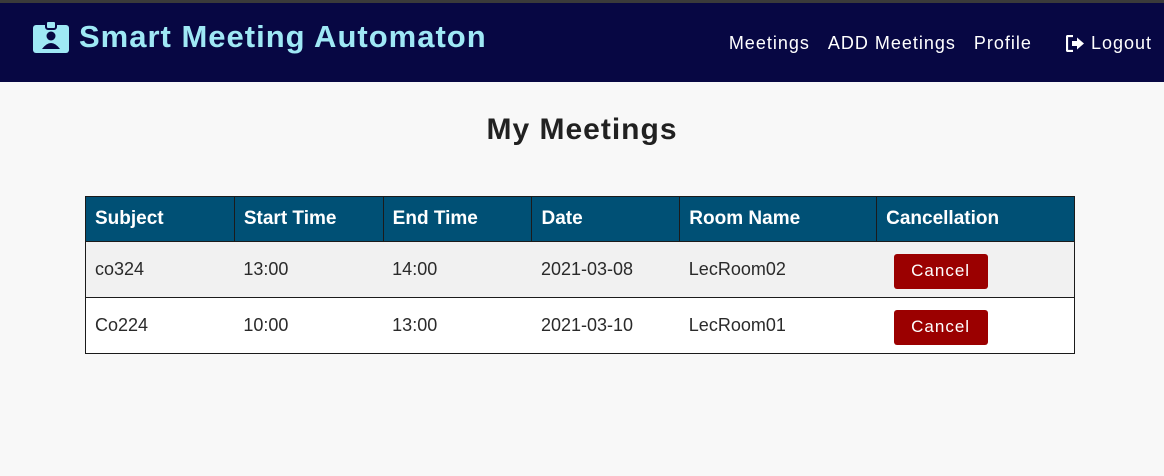  I want to click on column-header-date: Date, so click(606, 219).